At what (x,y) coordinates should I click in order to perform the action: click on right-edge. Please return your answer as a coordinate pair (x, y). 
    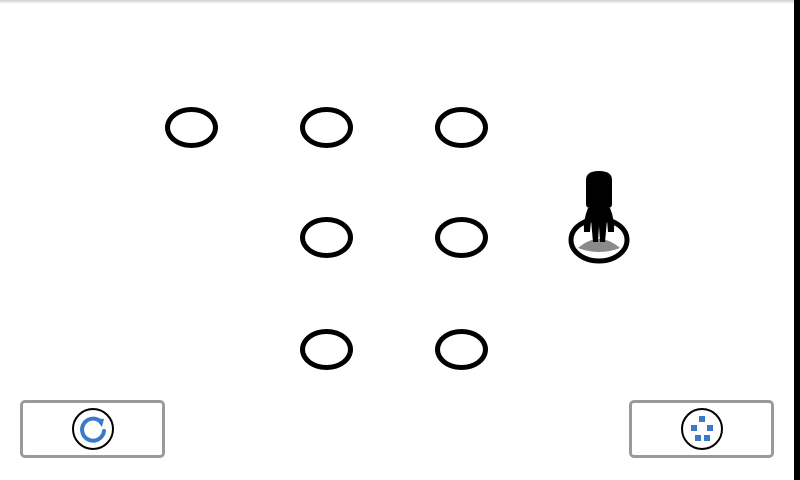
    Looking at the image, I should click on (797, 240).